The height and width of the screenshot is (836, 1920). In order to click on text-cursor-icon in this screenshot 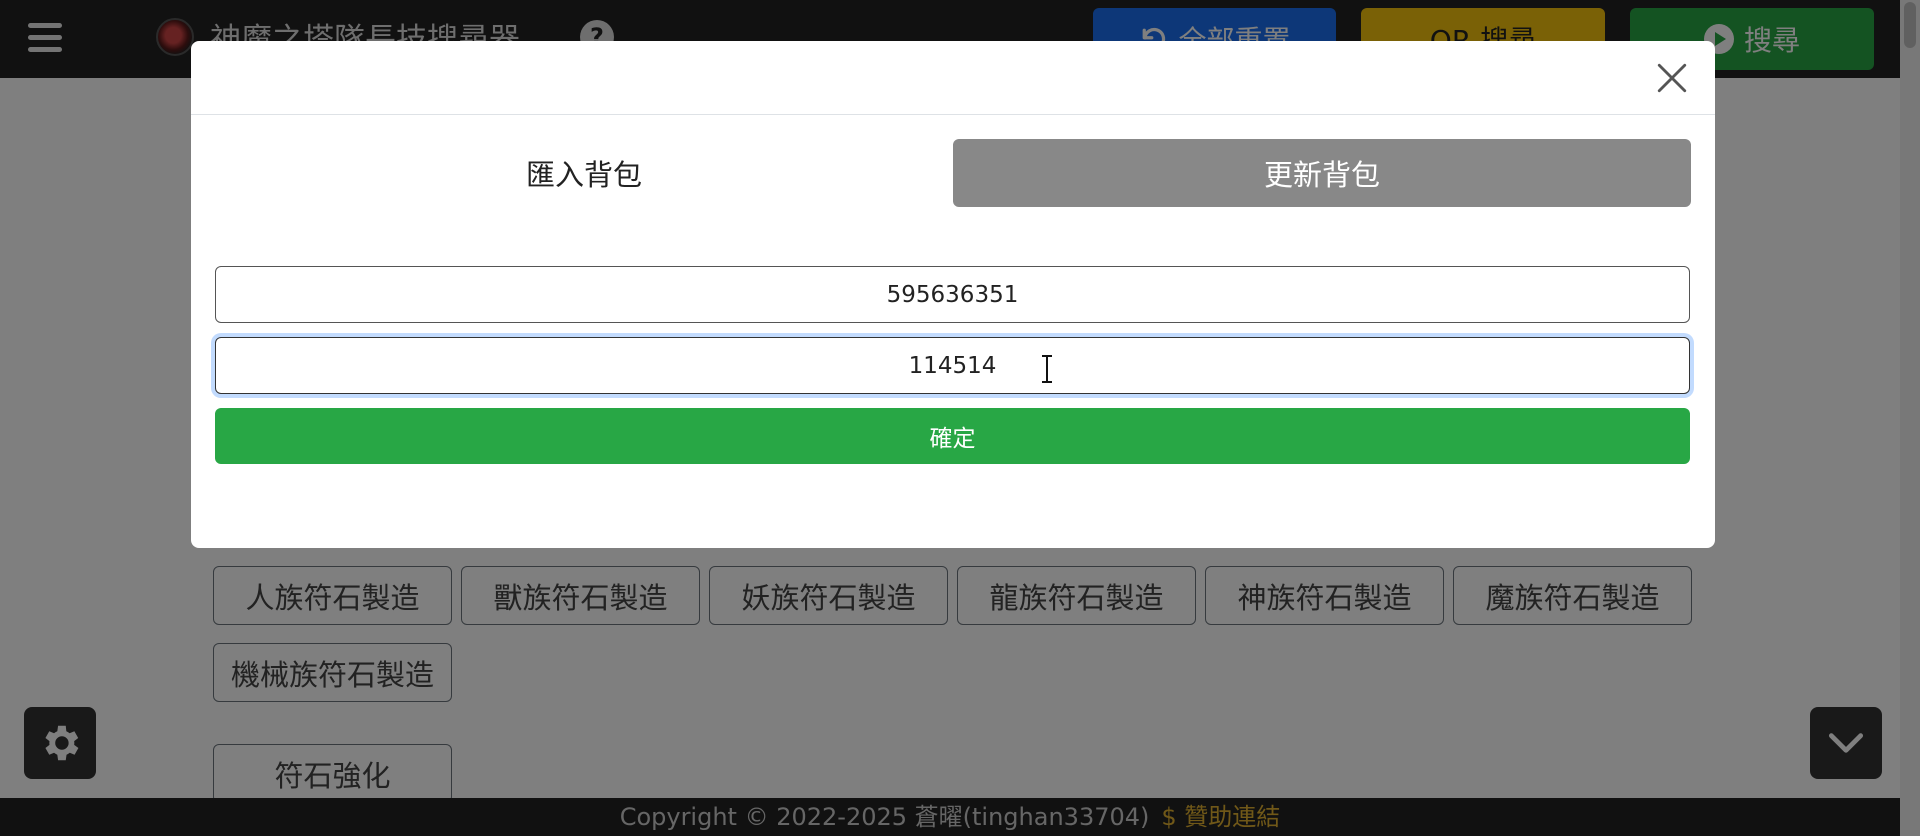, I will do `click(1047, 369)`.